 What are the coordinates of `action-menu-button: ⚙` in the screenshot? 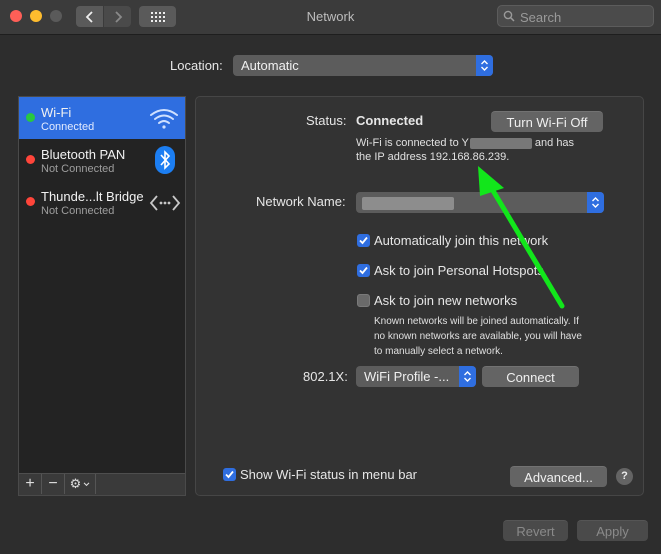 It's located at (80, 484).